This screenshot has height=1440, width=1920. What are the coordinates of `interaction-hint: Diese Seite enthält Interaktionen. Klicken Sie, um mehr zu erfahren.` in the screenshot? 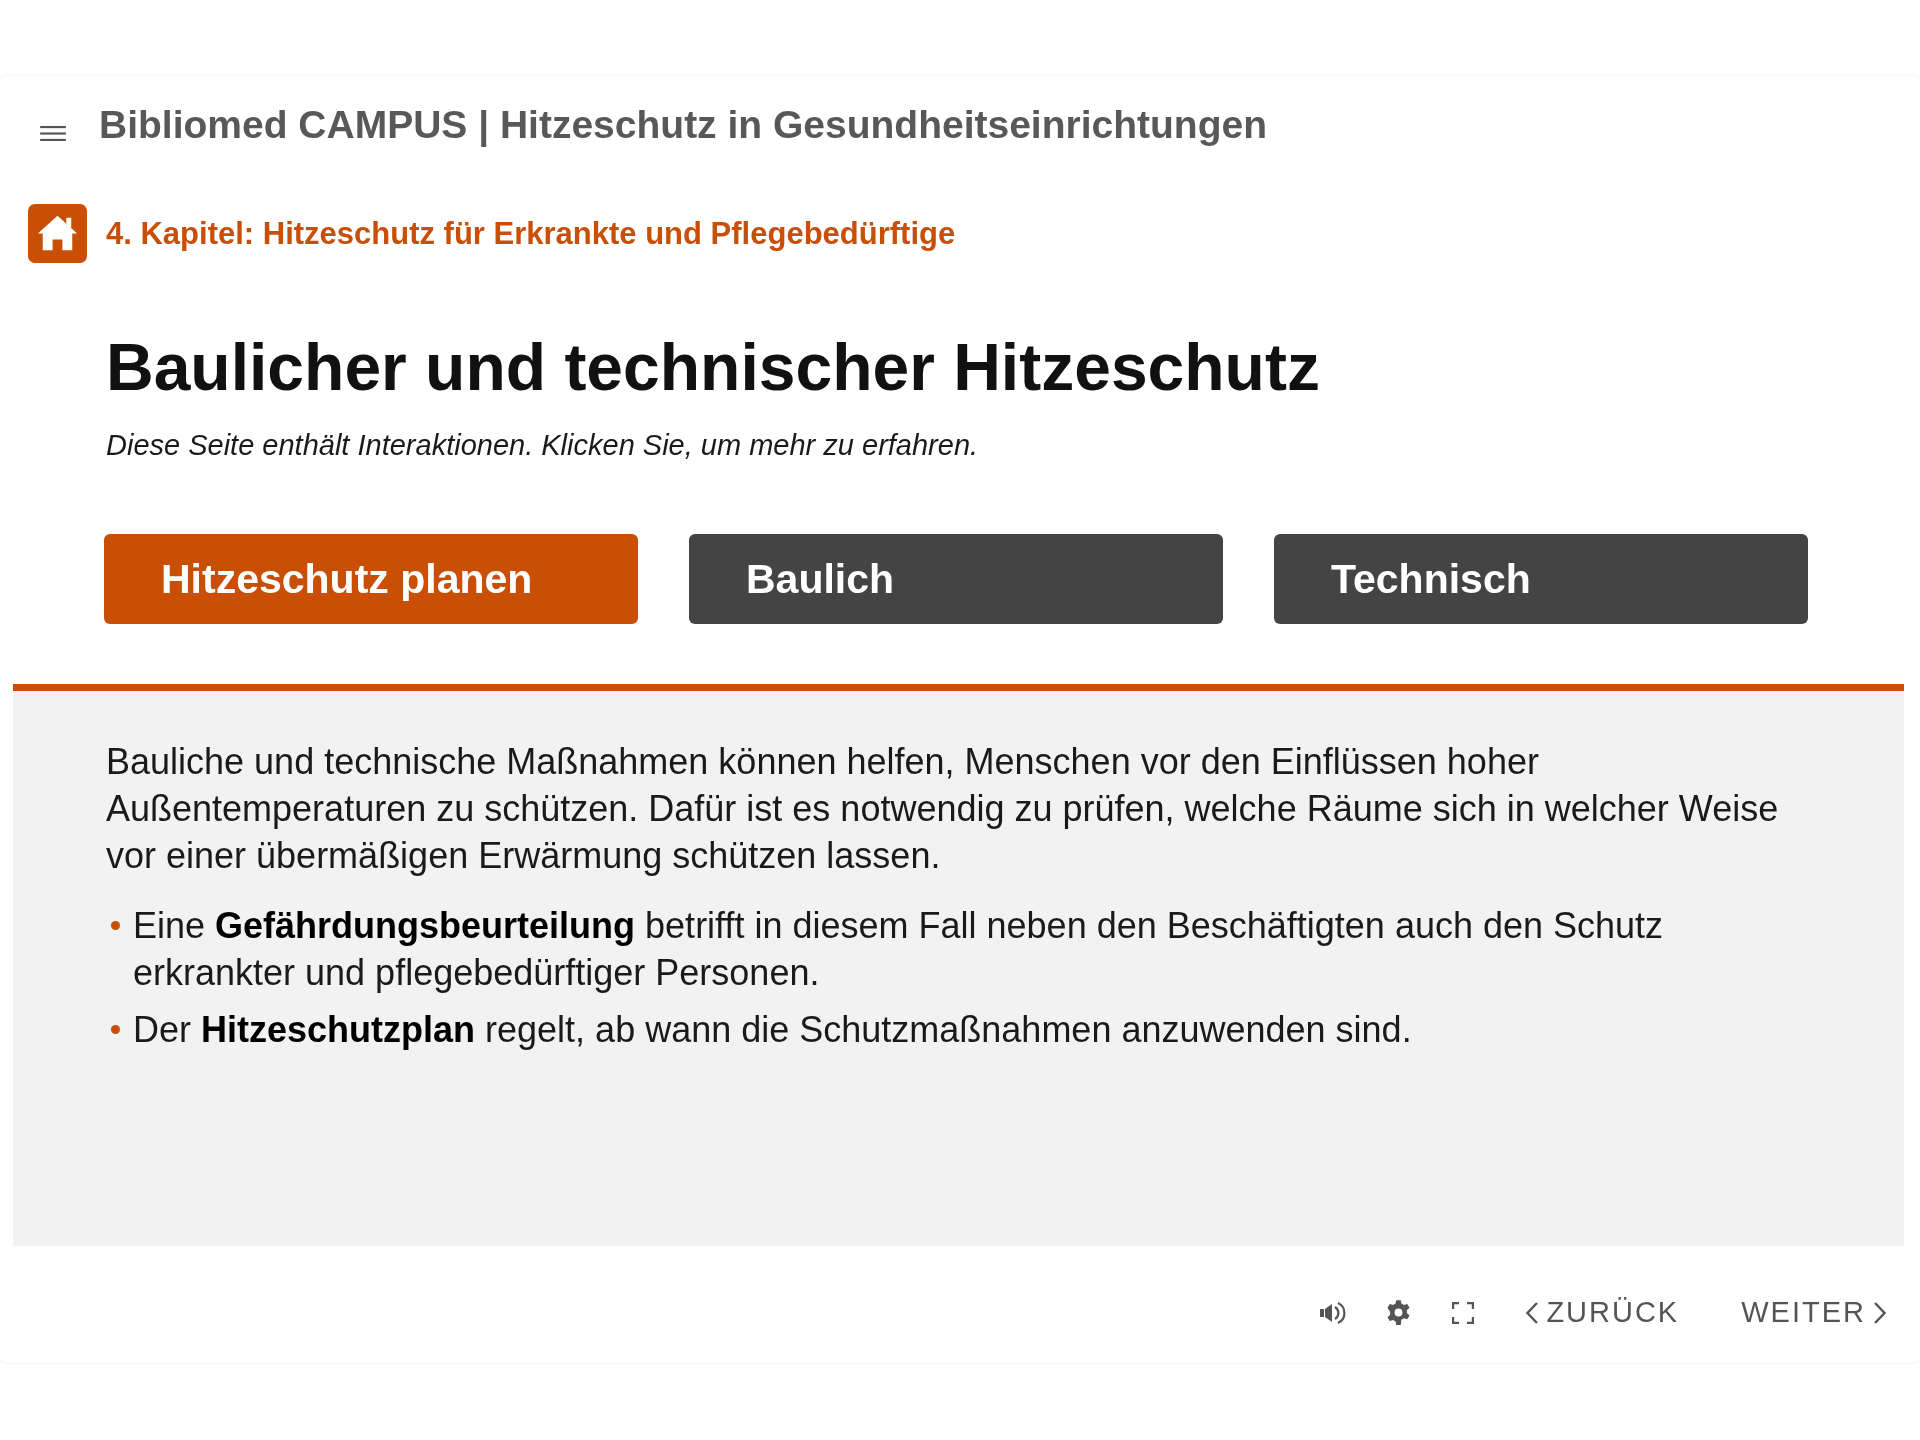 It's located at (543, 445).